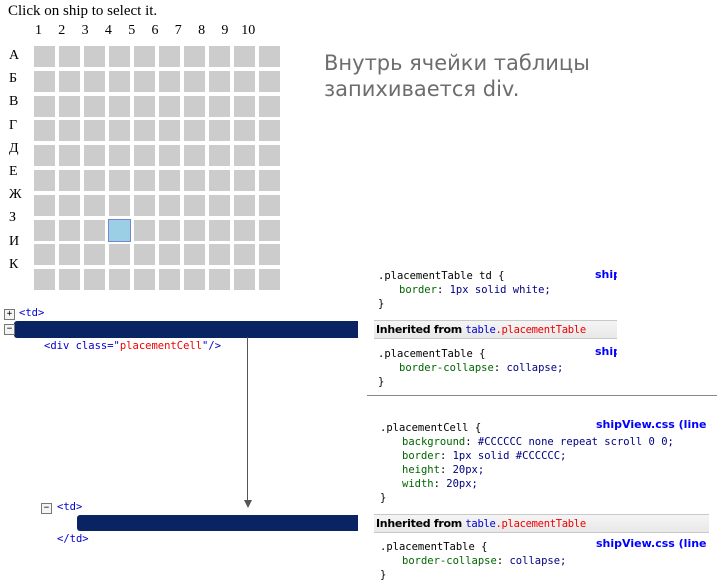 This screenshot has height=587, width=722. What do you see at coordinates (652, 424) in the screenshot?
I see `css-source-link: shipView.css (line 3` at bounding box center [652, 424].